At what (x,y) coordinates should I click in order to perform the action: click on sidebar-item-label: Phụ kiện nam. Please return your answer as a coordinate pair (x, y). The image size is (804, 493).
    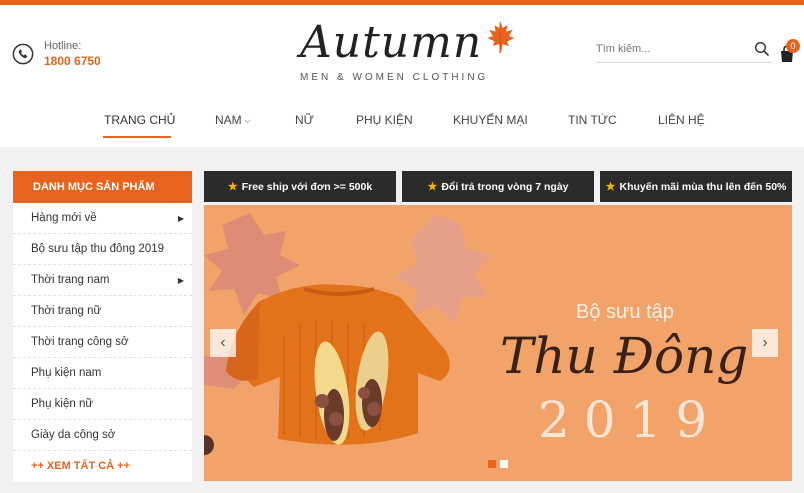
    Looking at the image, I should click on (66, 373).